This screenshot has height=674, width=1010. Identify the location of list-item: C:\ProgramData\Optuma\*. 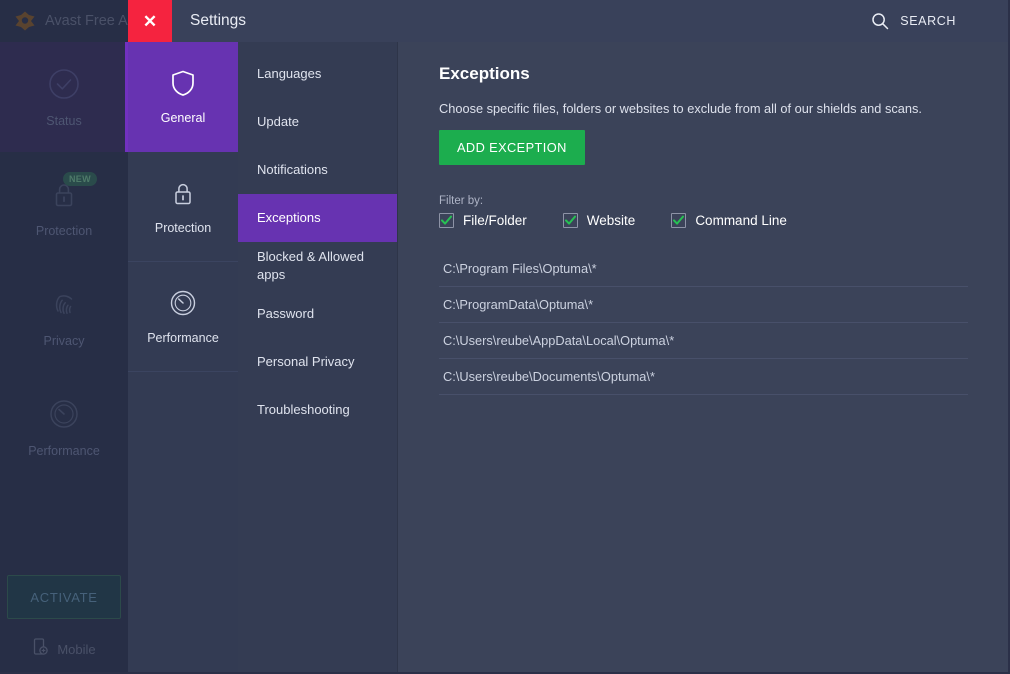
(703, 305).